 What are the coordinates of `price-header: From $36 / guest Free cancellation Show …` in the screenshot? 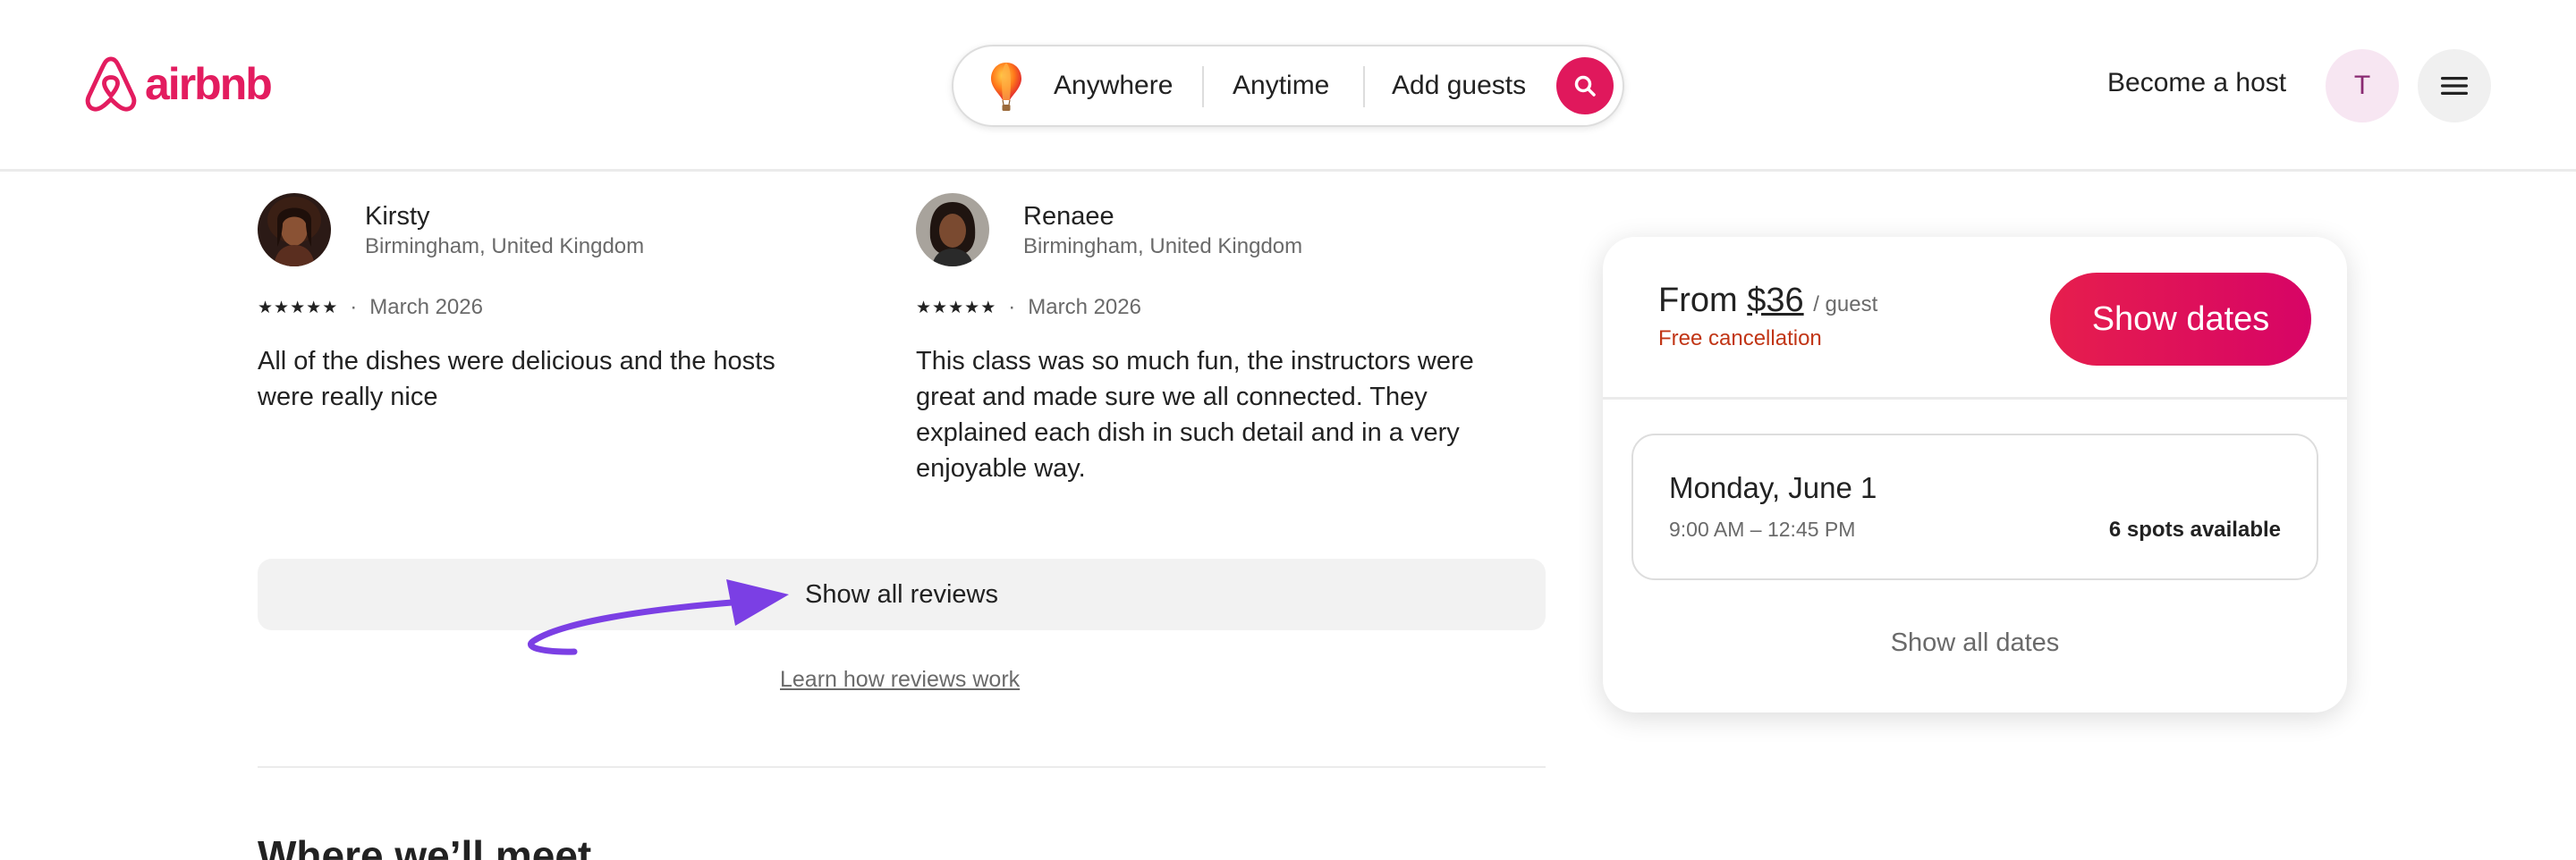 It's located at (1975, 319).